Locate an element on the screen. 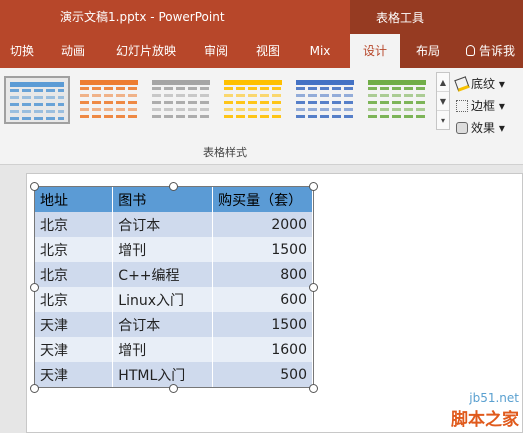  resize-handle-left is located at coordinates (34, 287).